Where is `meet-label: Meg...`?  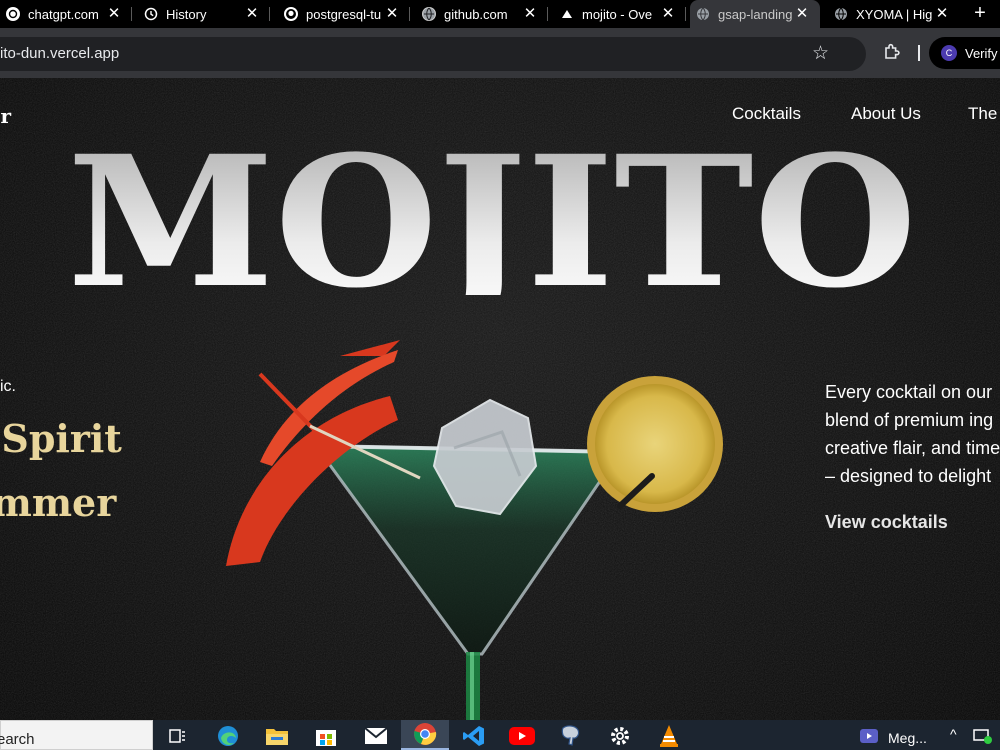 meet-label: Meg... is located at coordinates (907, 738).